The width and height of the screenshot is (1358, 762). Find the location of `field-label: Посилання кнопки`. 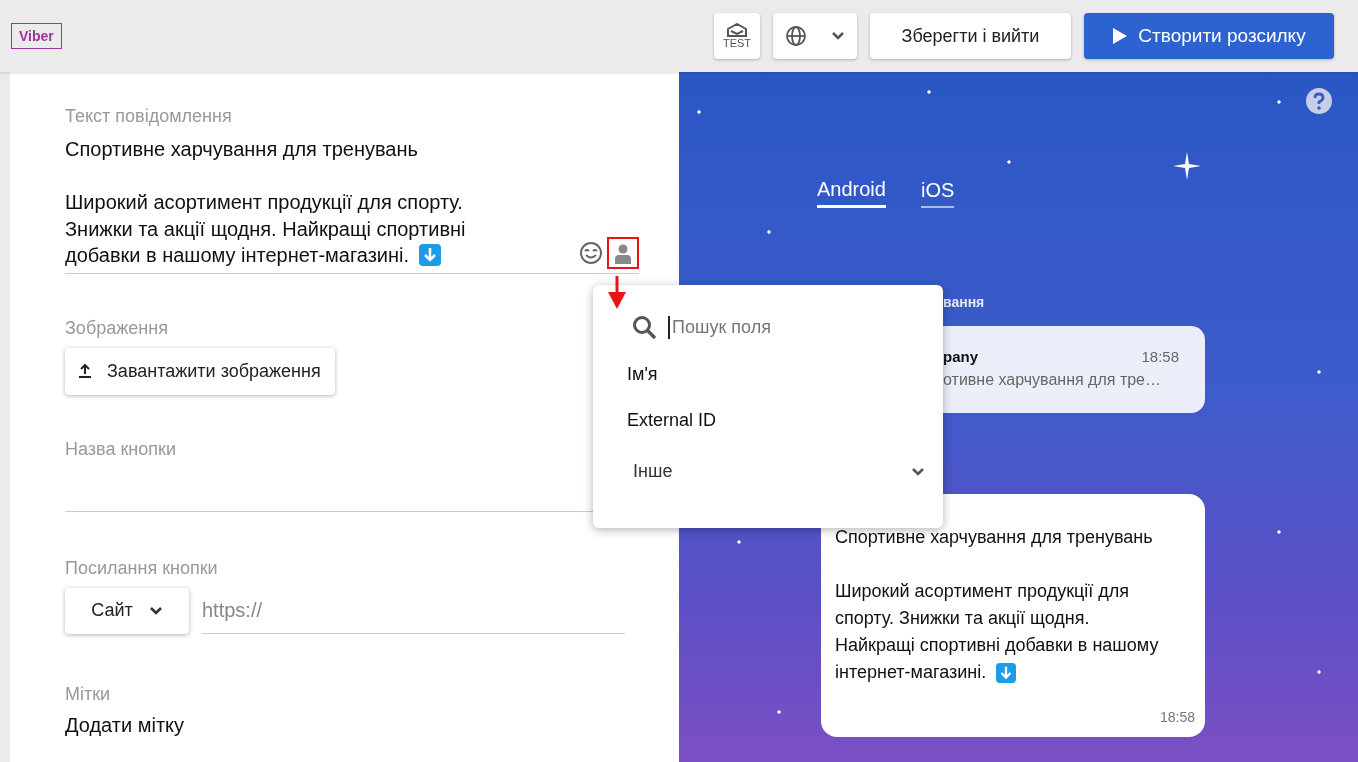

field-label: Посилання кнопки is located at coordinates (141, 568).